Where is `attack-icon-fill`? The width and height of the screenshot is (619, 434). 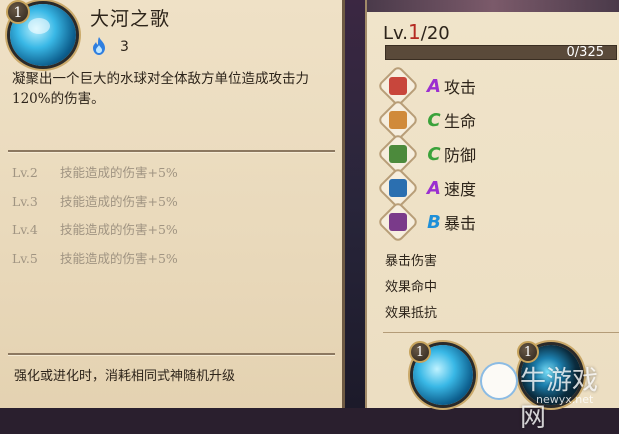
attack-icon-fill is located at coordinates (398, 86).